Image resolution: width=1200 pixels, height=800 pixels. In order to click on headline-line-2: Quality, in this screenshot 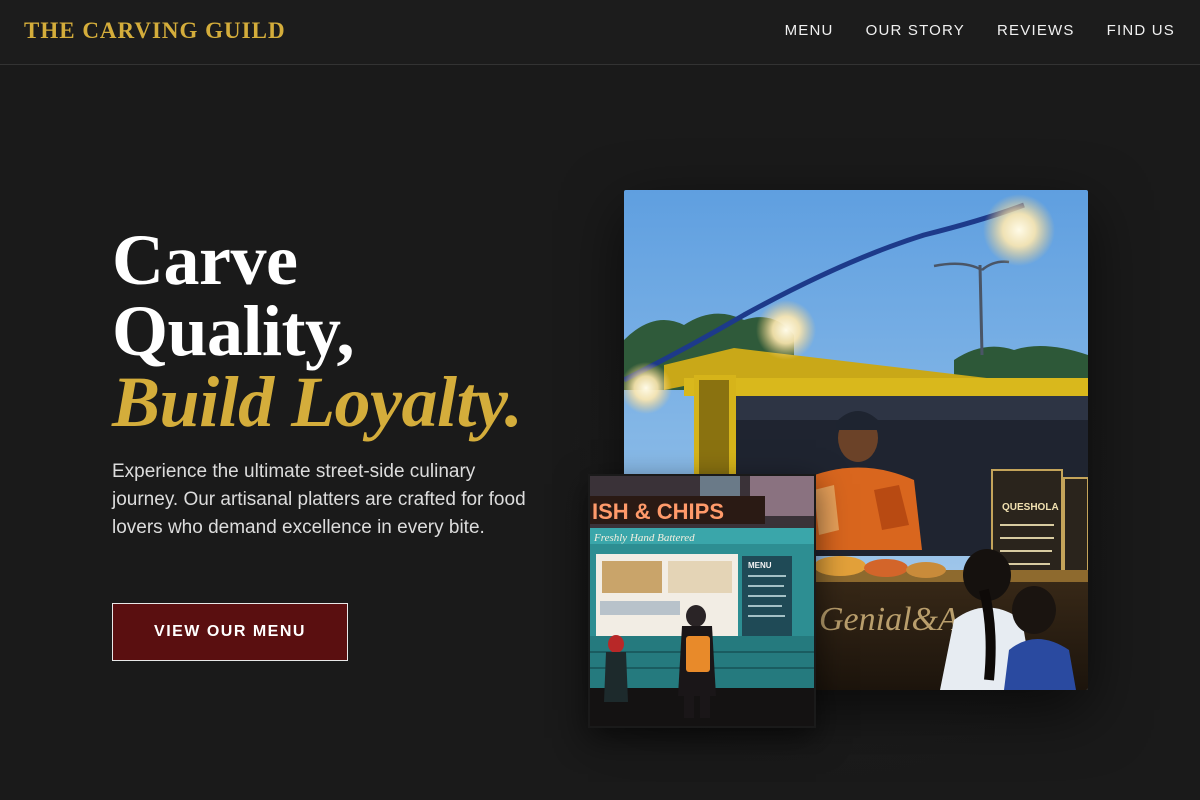, I will do `click(233, 331)`.